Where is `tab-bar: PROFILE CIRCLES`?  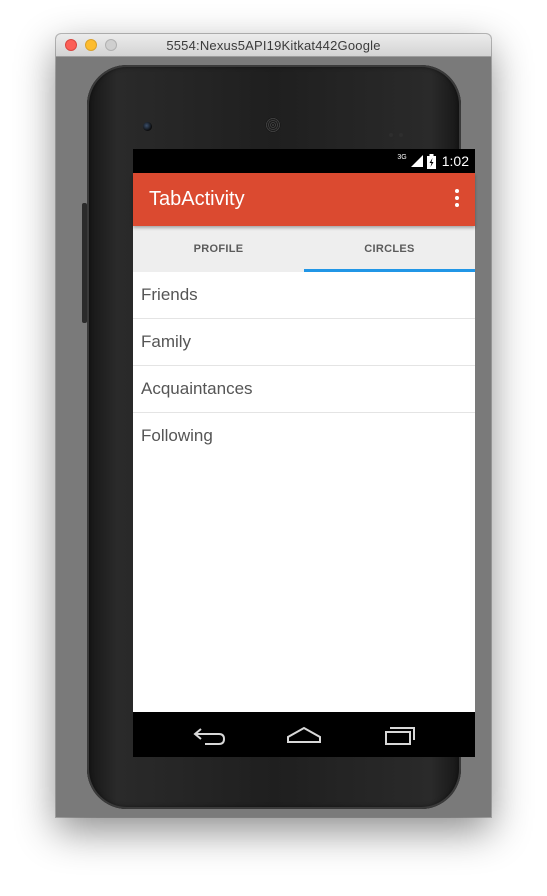 tab-bar: PROFILE CIRCLES is located at coordinates (304, 249).